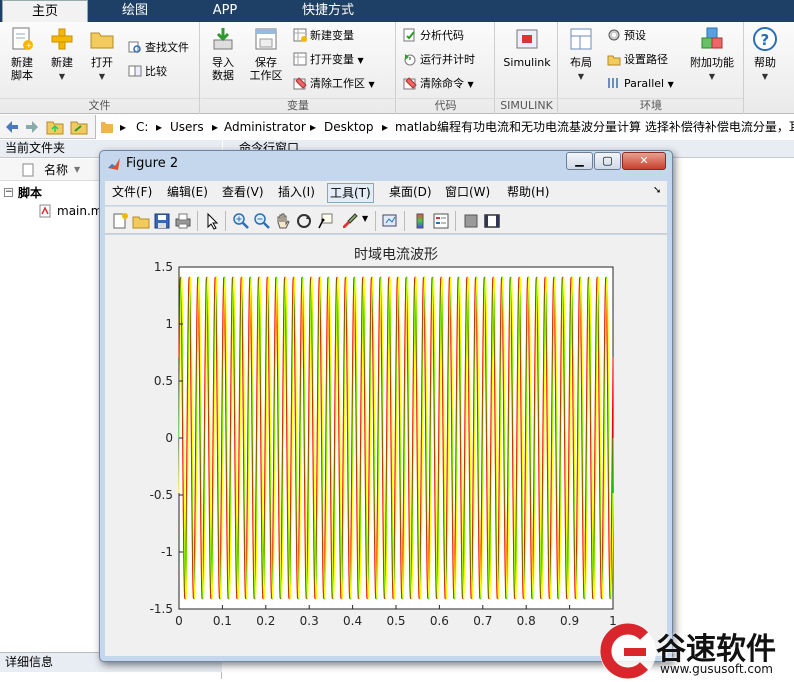 The image size is (794, 682). I want to click on group-file: + 新建 脚本 新建 ▼ 打开 ▼ 查找文件 比较 文件, so click(100, 68).